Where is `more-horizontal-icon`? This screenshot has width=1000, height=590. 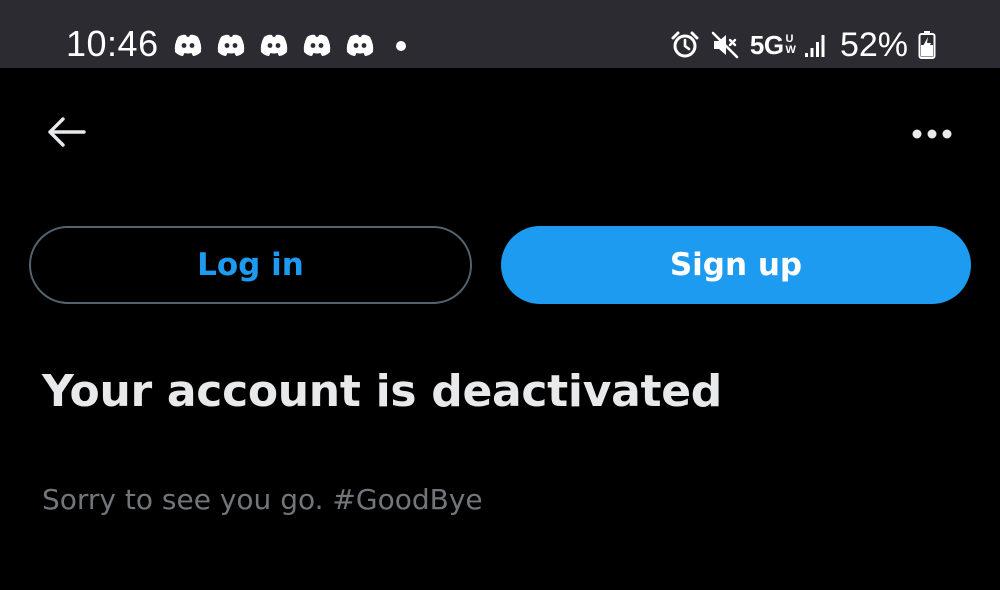 more-horizontal-icon is located at coordinates (932, 134).